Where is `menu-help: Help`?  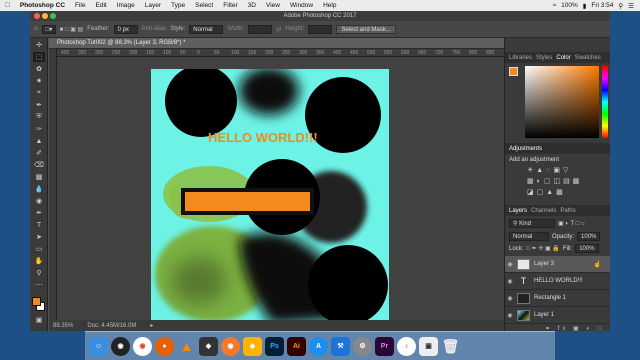
menu-help: Help is located at coordinates (329, 5).